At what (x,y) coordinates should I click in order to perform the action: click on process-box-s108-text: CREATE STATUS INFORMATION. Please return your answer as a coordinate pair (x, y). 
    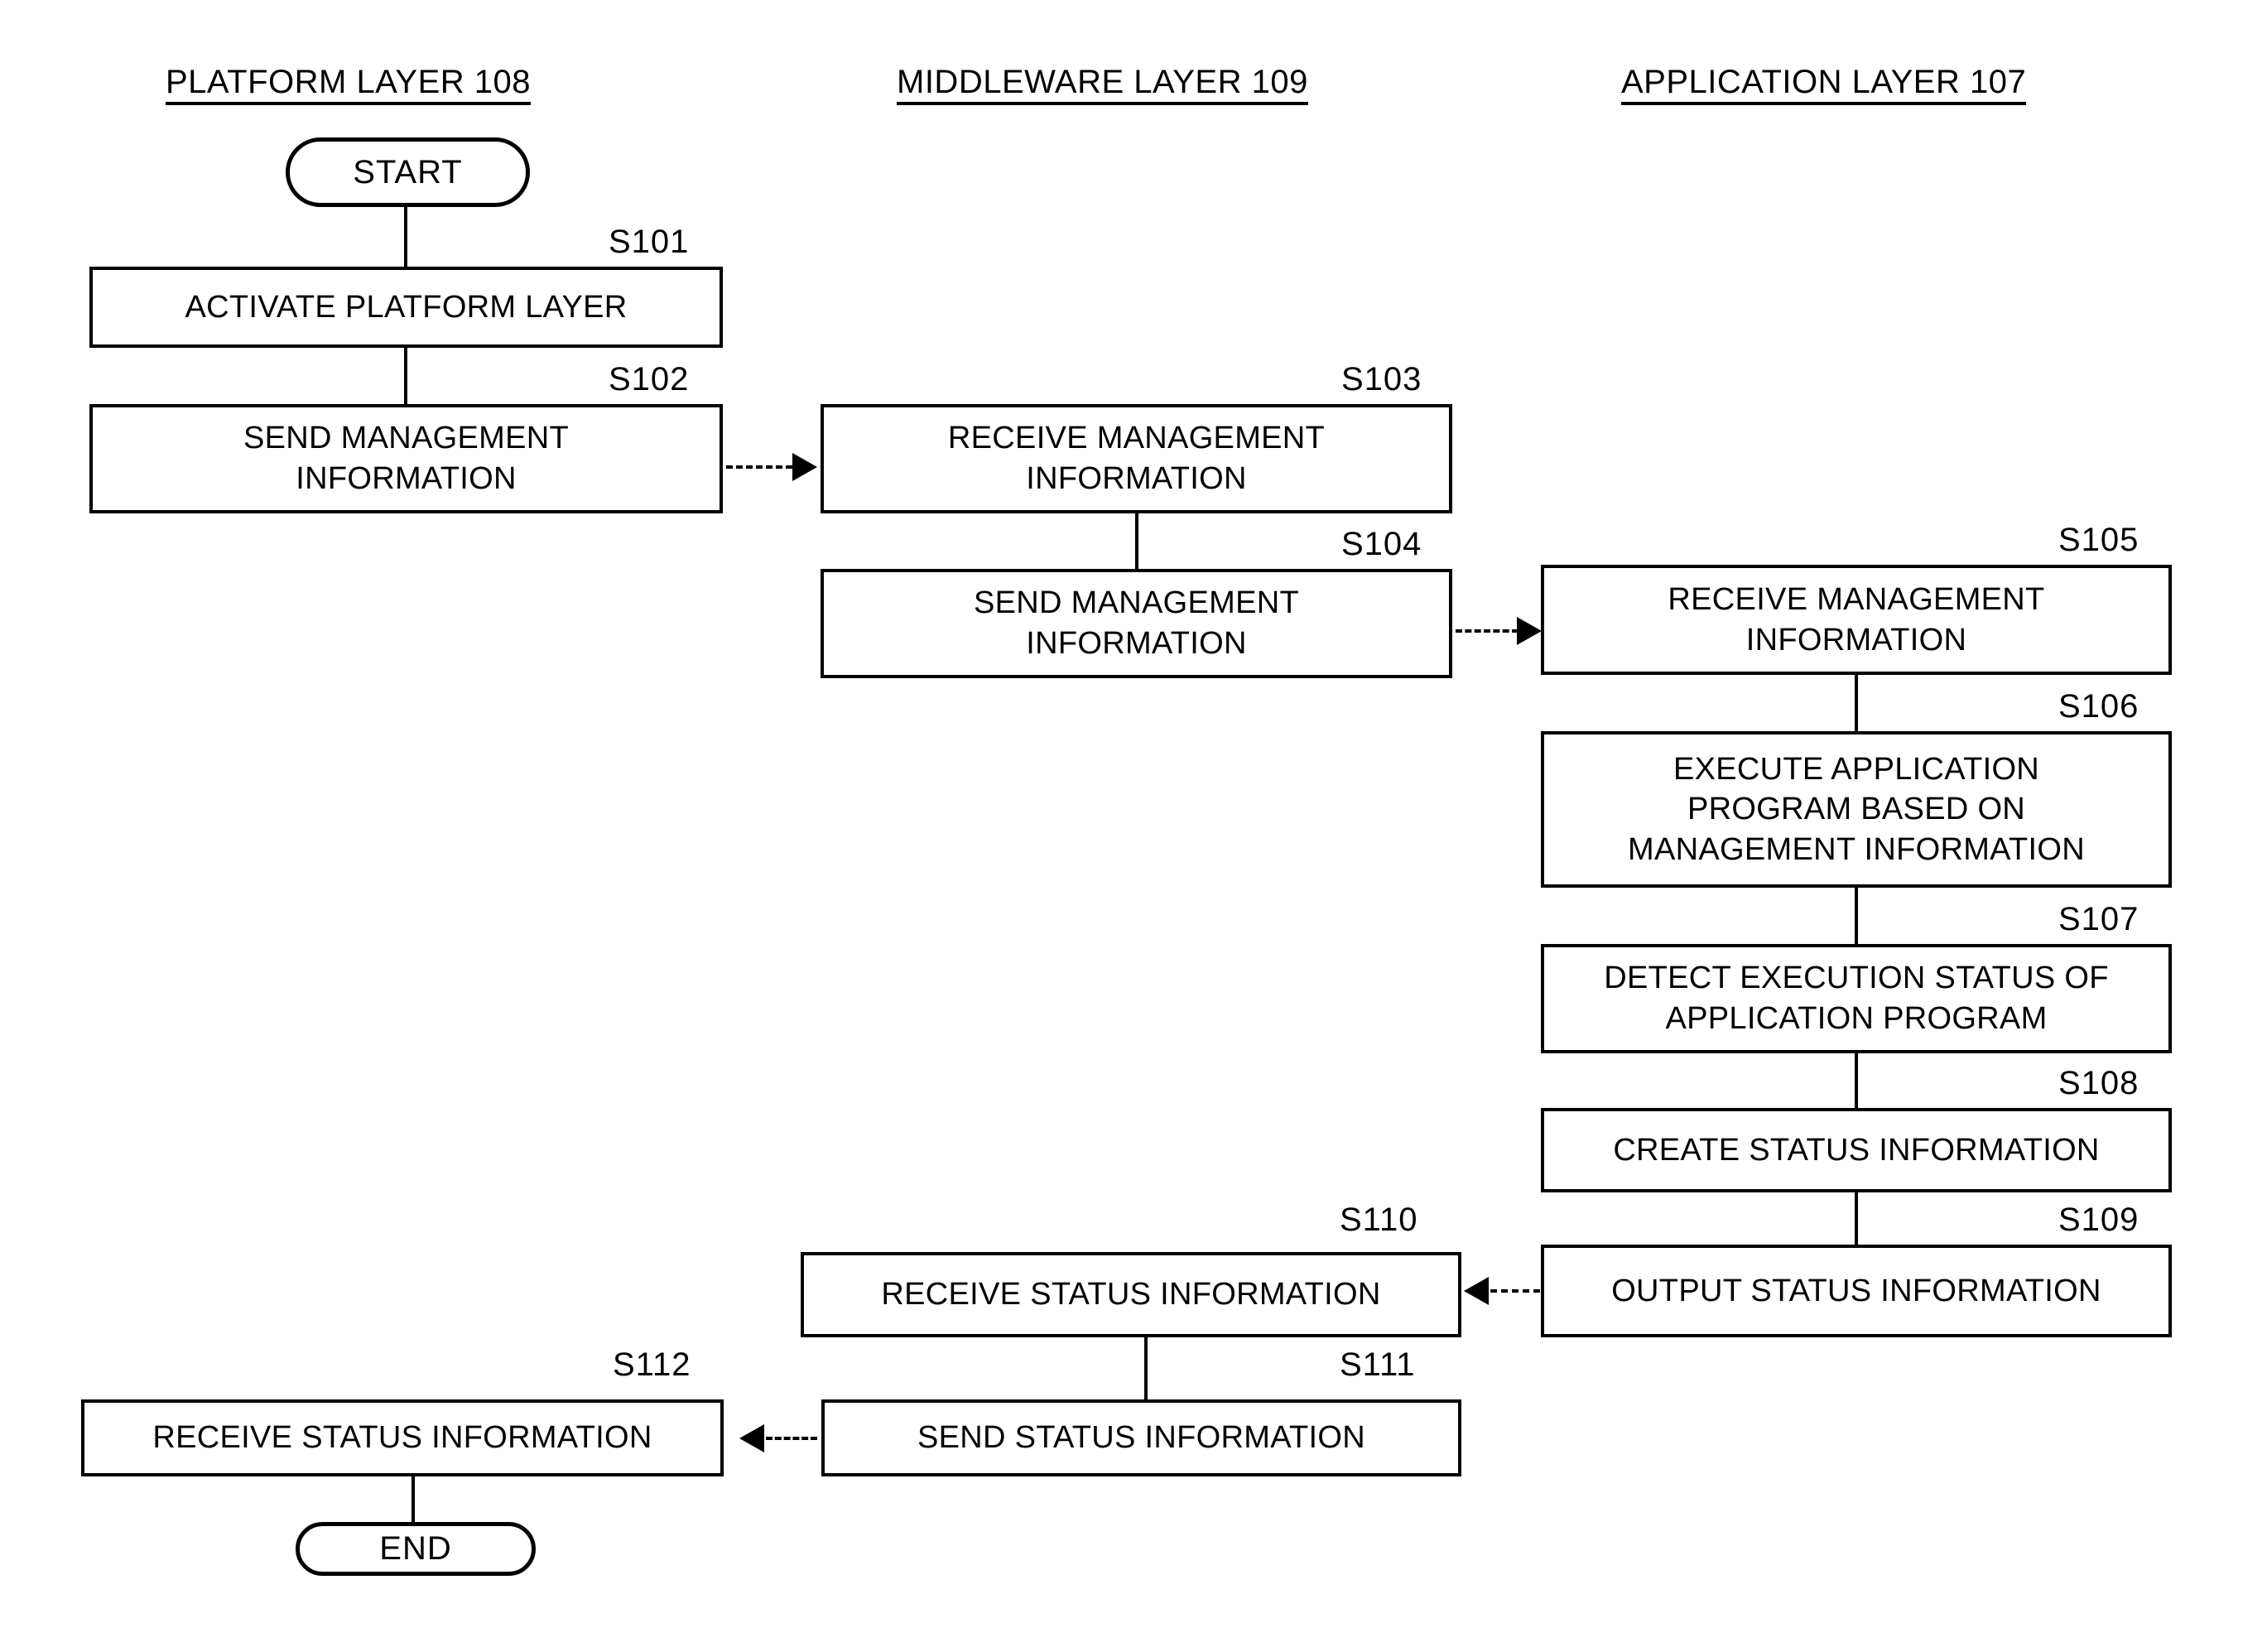
    Looking at the image, I should click on (1856, 1150).